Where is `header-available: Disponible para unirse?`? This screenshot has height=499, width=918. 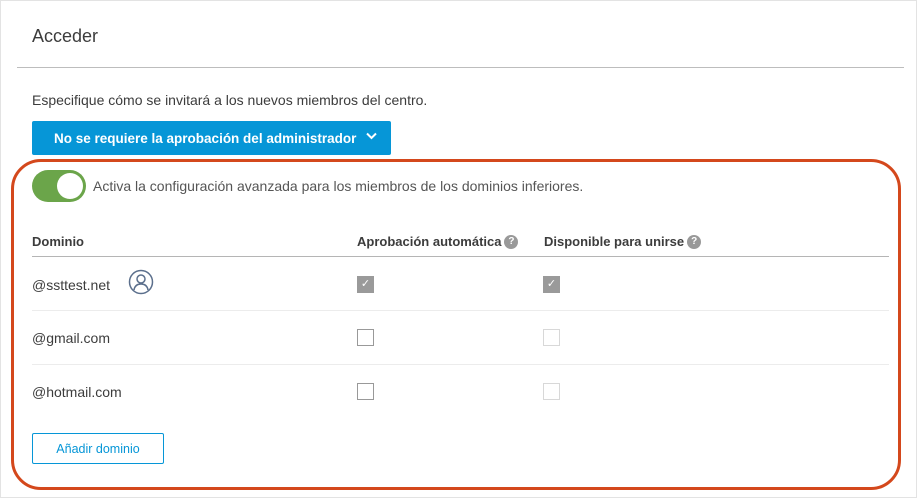 header-available: Disponible para unirse? is located at coordinates (623, 241).